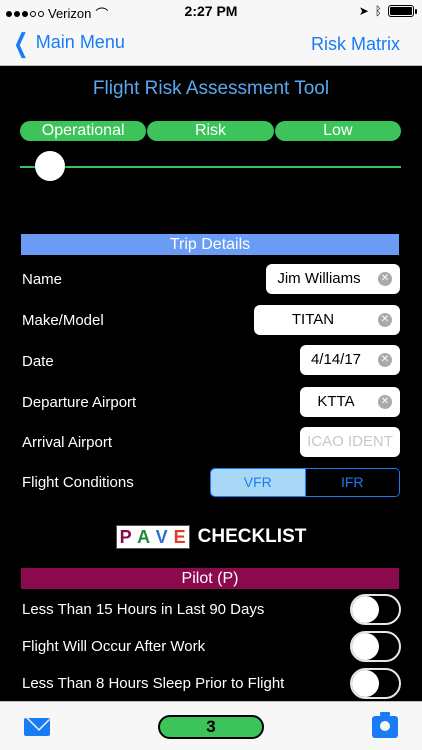  What do you see at coordinates (143, 537) in the screenshot?
I see `pave-letter-a: A` at bounding box center [143, 537].